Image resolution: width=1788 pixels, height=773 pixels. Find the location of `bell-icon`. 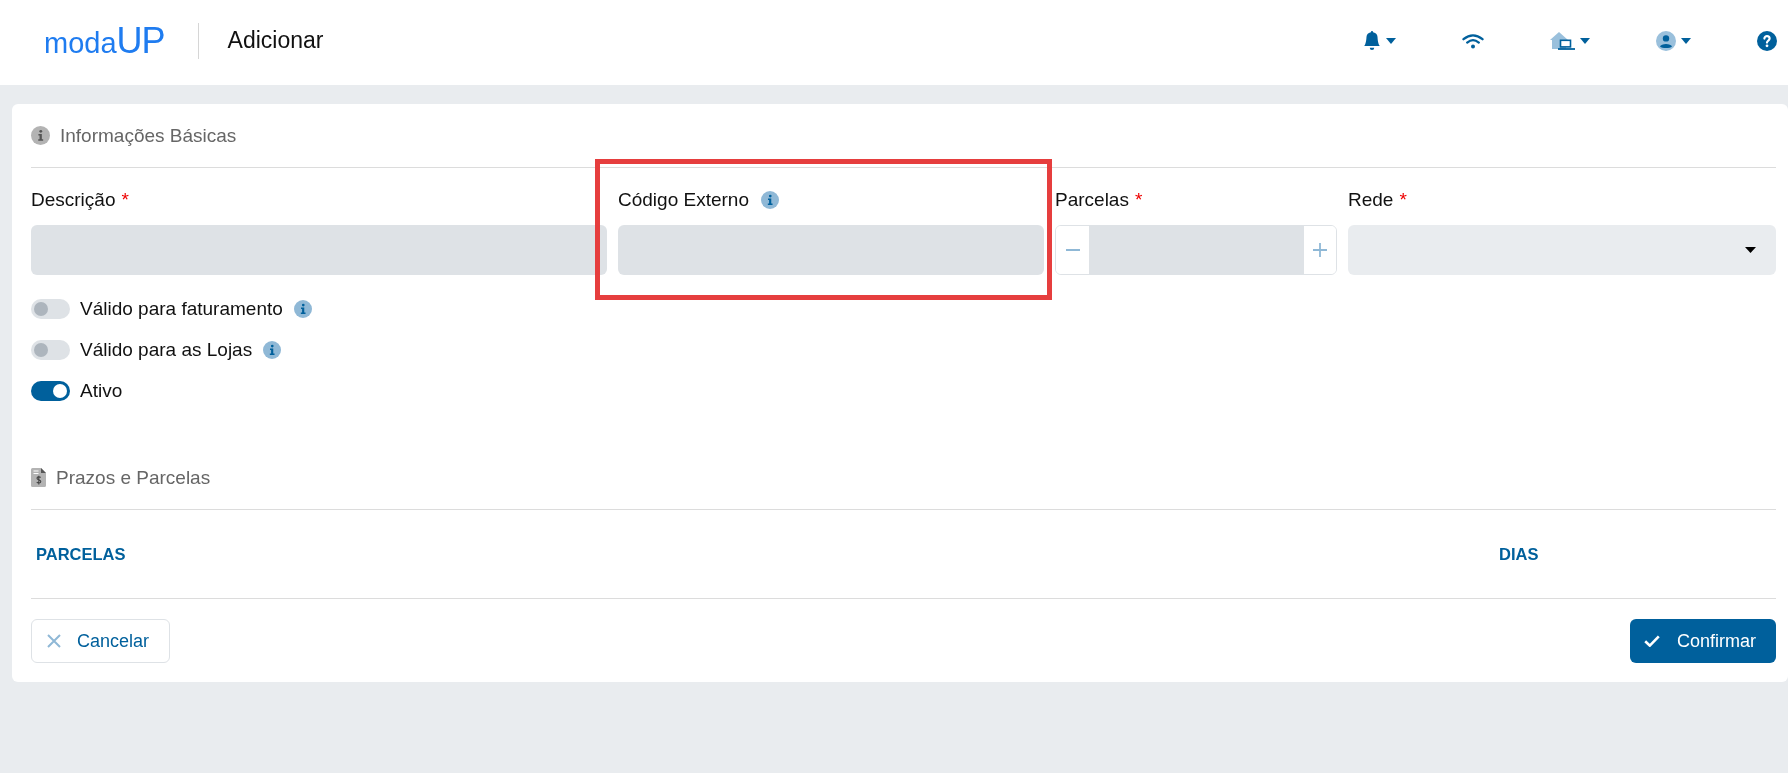

bell-icon is located at coordinates (1372, 40).